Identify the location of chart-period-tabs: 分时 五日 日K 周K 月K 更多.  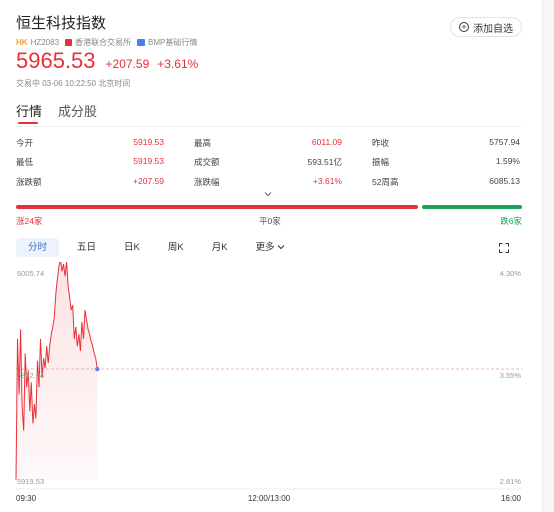
(159, 247).